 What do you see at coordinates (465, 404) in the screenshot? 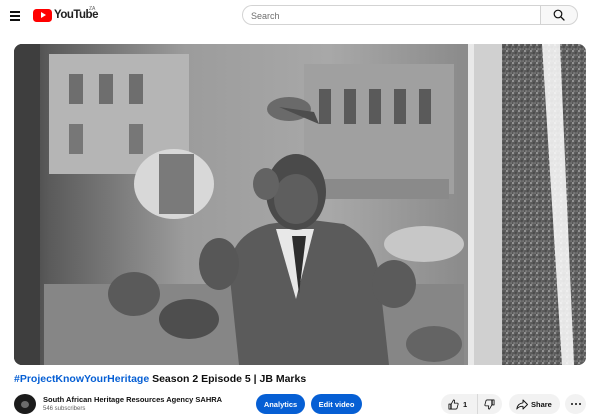
I see `like-count: 1` at bounding box center [465, 404].